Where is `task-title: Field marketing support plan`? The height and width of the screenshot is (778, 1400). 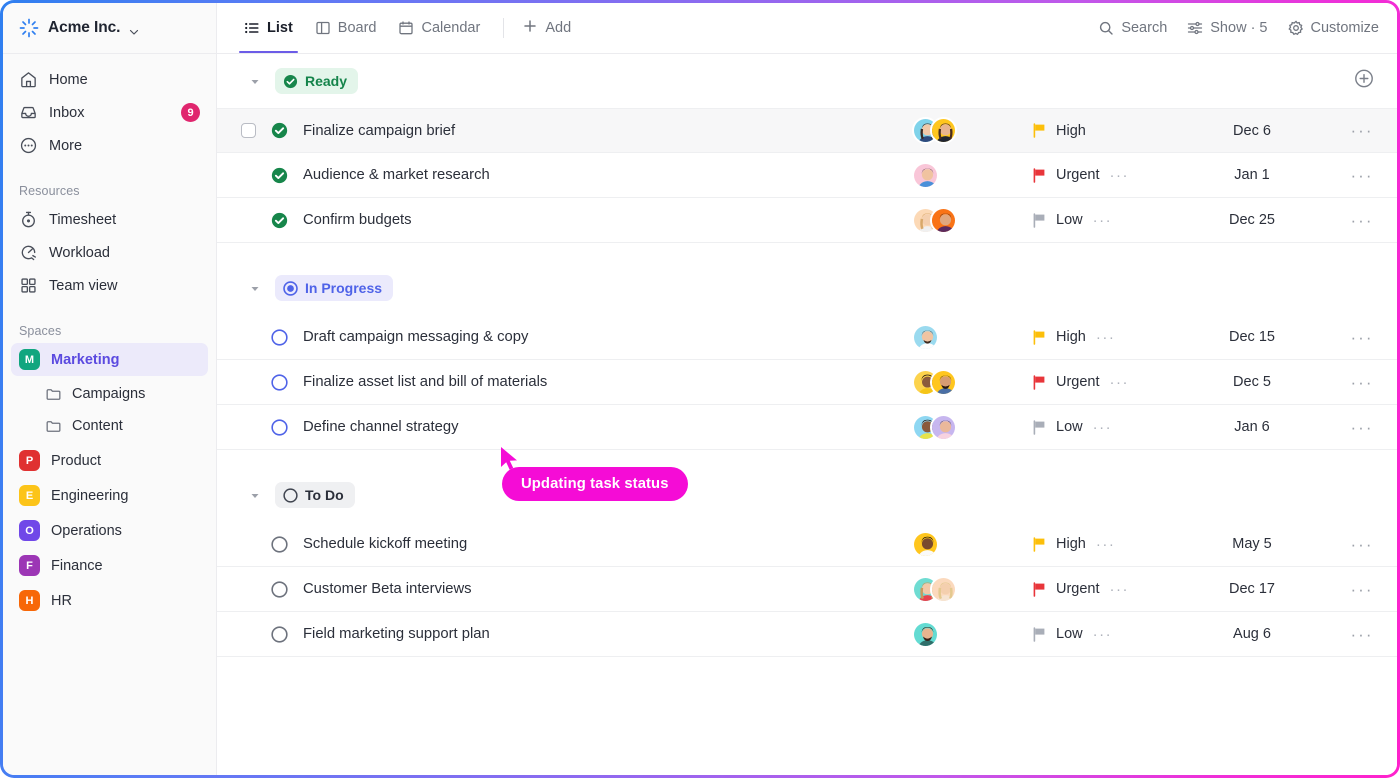
task-title: Field marketing support plan is located at coordinates (607, 634).